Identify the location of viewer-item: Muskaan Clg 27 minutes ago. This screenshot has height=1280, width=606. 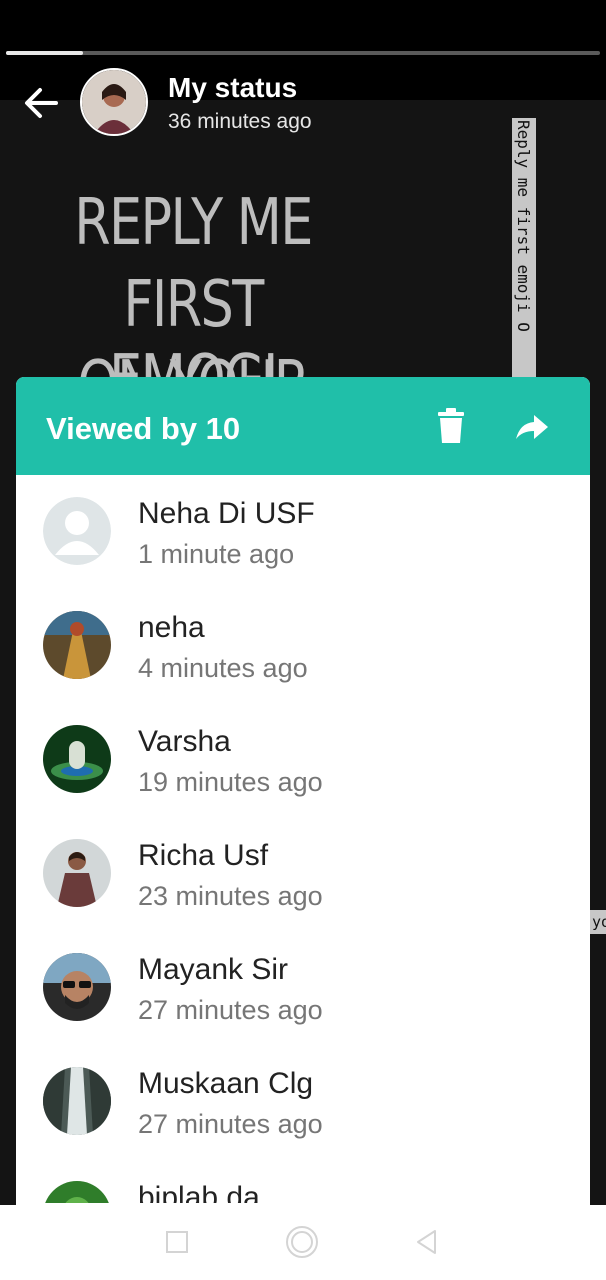
(303, 1102).